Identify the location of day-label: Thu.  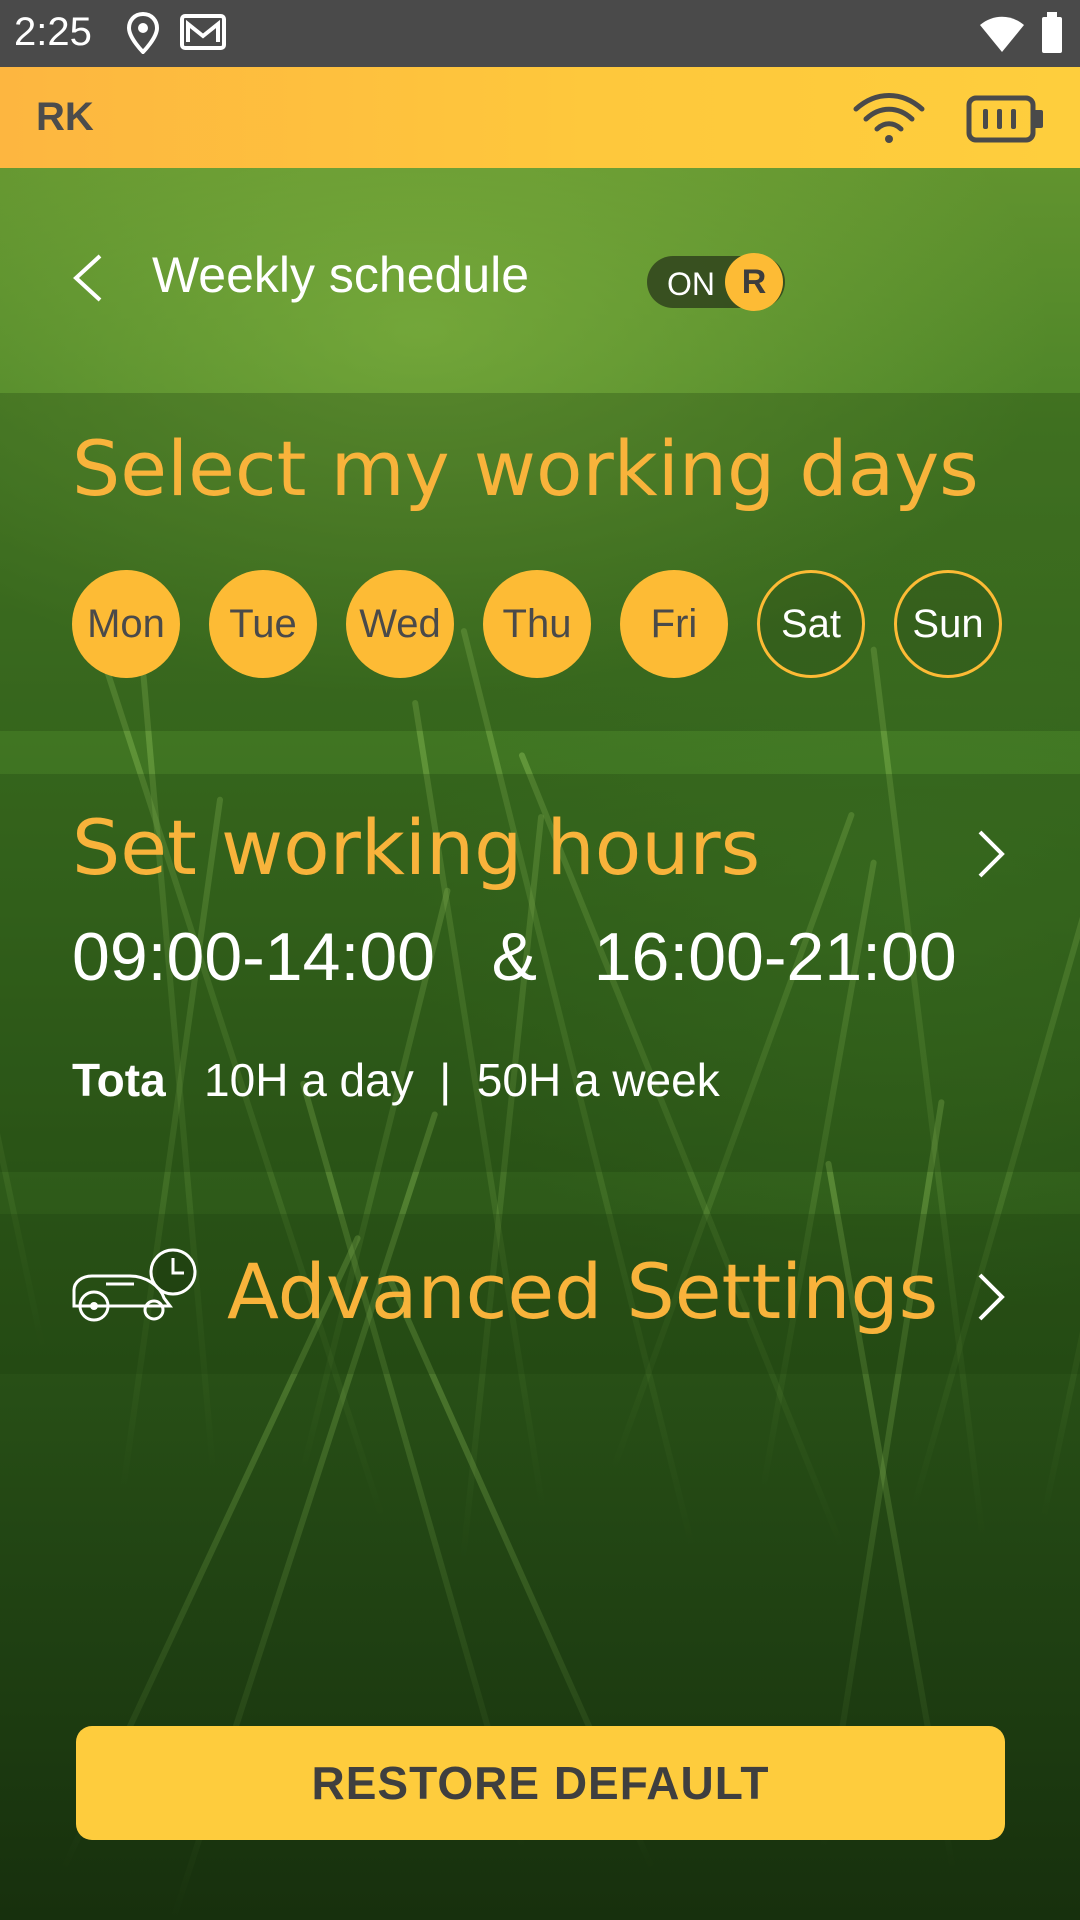
(537, 623).